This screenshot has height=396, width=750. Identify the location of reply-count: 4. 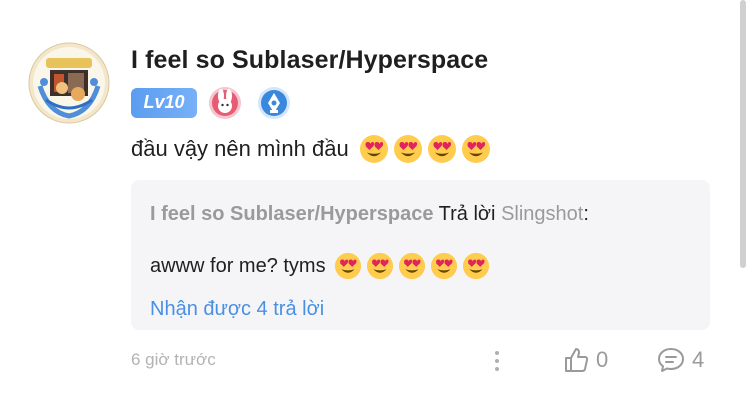
(698, 359).